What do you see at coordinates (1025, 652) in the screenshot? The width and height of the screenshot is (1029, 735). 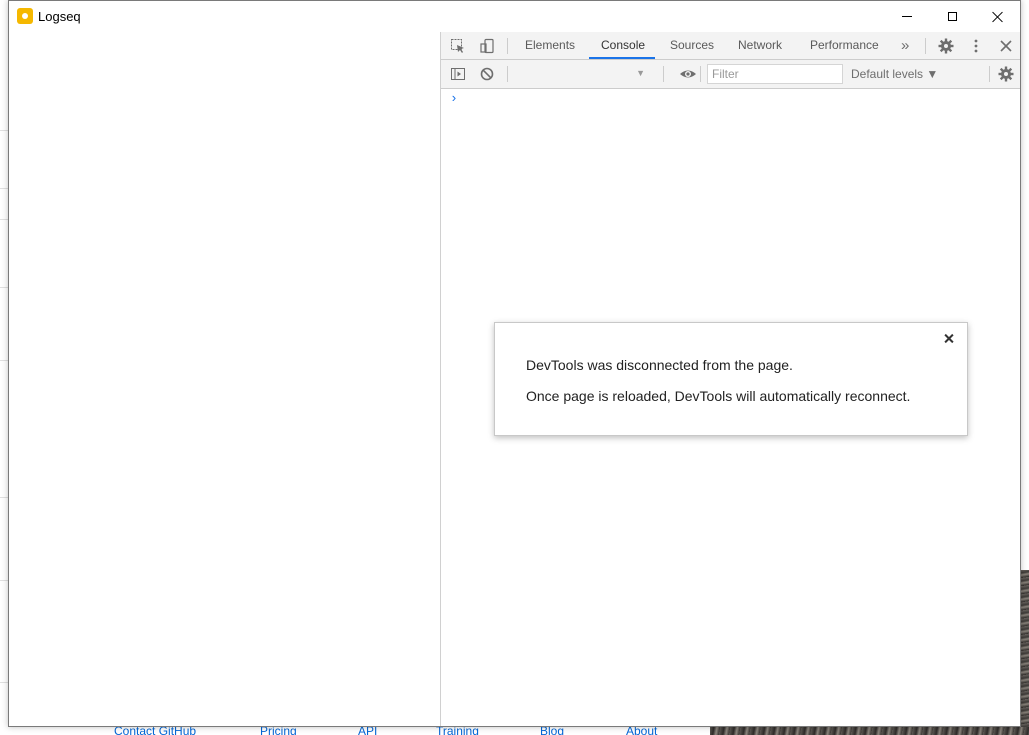 I see `wallpaper-rock-texture` at bounding box center [1025, 652].